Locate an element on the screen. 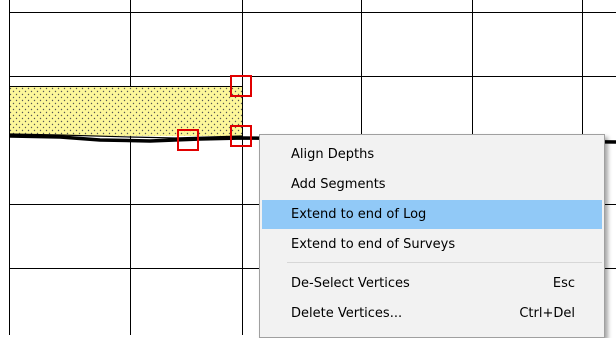  menu-separator is located at coordinates (444, 262).